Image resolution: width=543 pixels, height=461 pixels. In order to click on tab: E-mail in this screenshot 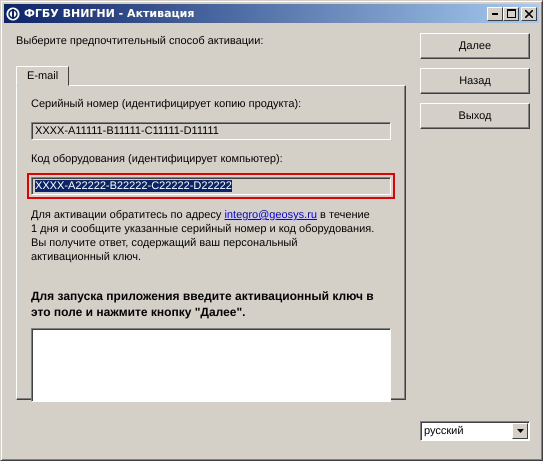, I will do `click(43, 76)`.